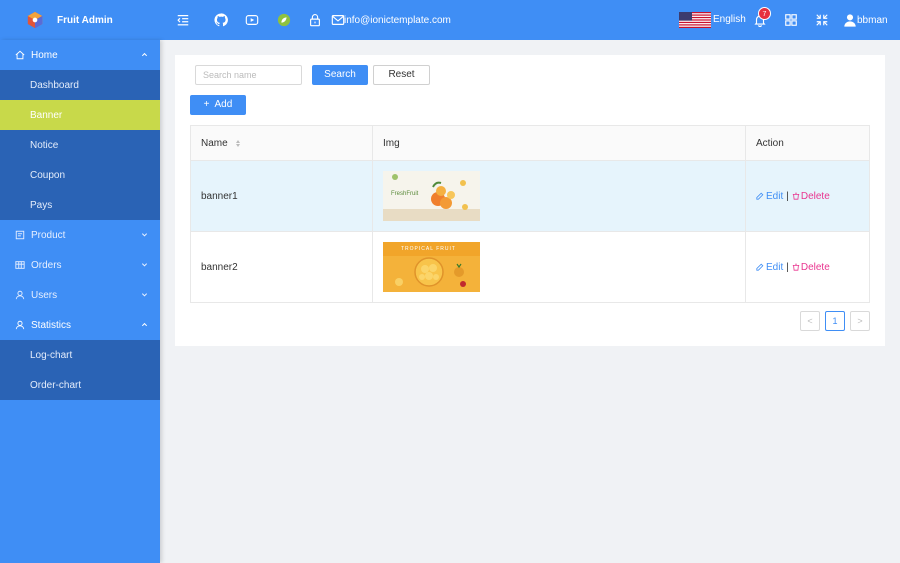 This screenshot has height=563, width=900. What do you see at coordinates (80, 85) in the screenshot?
I see `sidebar-item-dashboard: Dashboard` at bounding box center [80, 85].